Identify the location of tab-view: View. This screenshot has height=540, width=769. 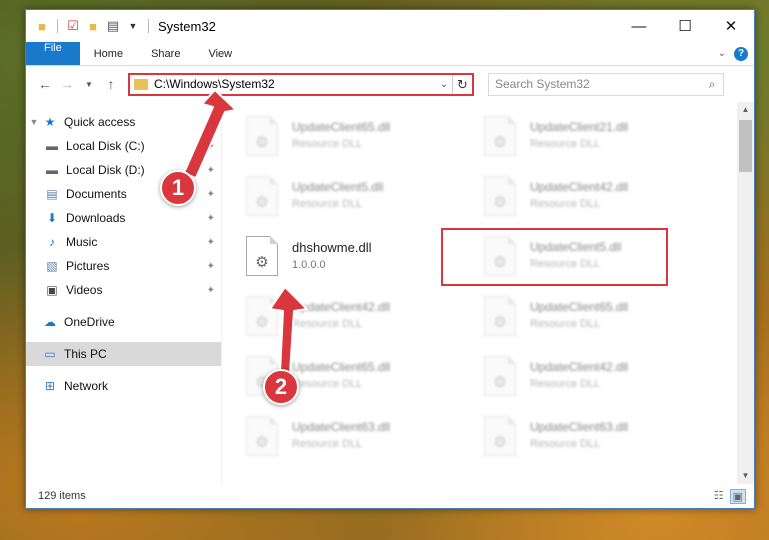
(220, 53).